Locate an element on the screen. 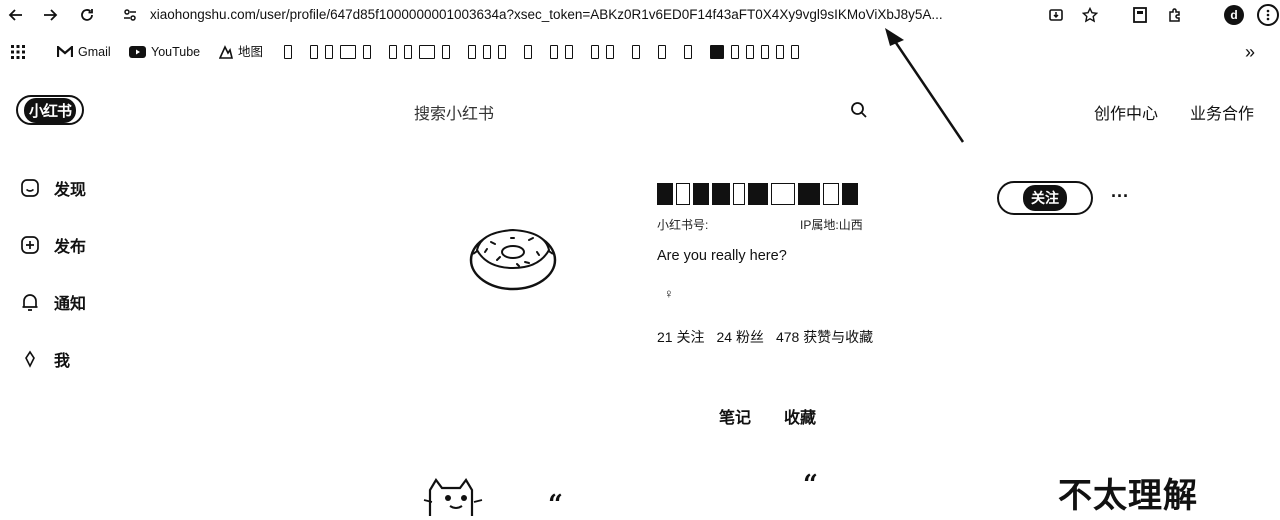  install-app-button is located at coordinates (1056, 15).